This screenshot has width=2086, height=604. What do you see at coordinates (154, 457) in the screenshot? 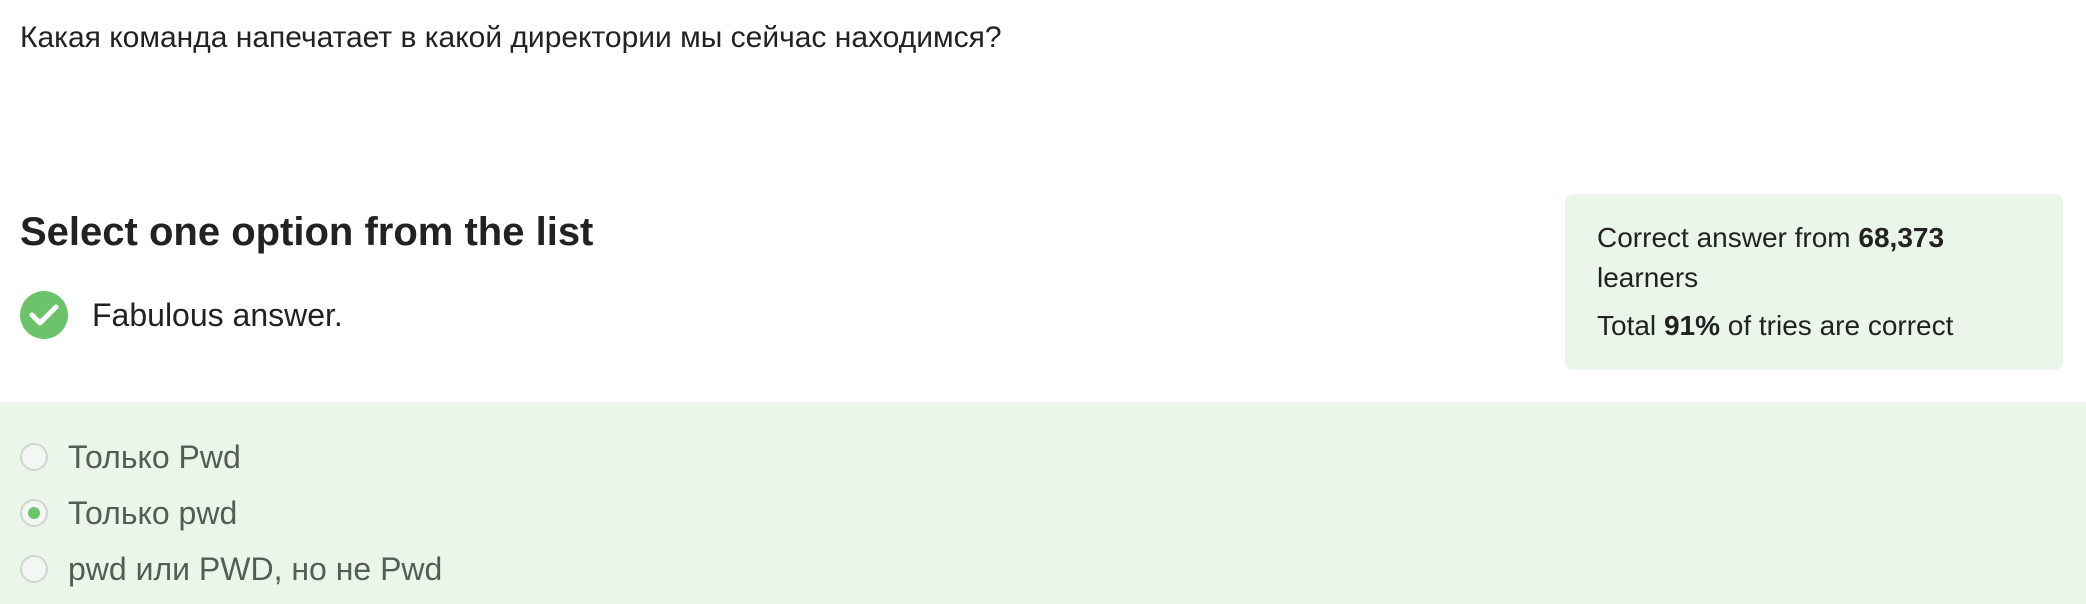
I see `option-label: Только Pwd` at bounding box center [154, 457].